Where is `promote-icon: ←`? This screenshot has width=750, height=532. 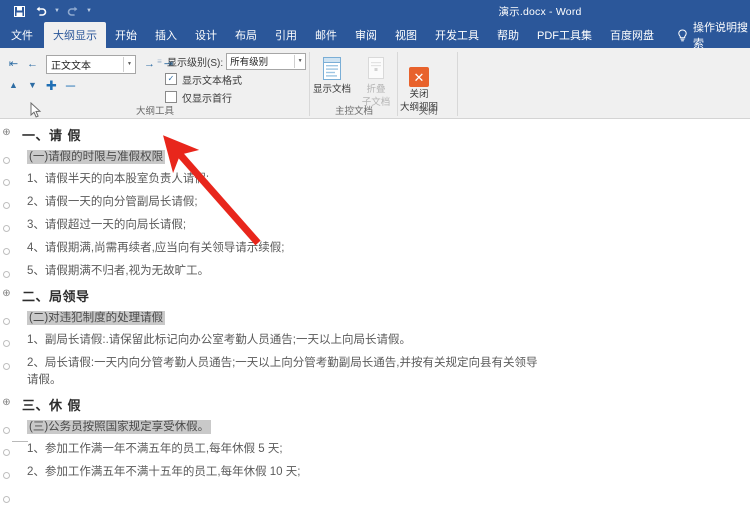
promote-icon: ← is located at coordinates (32, 64).